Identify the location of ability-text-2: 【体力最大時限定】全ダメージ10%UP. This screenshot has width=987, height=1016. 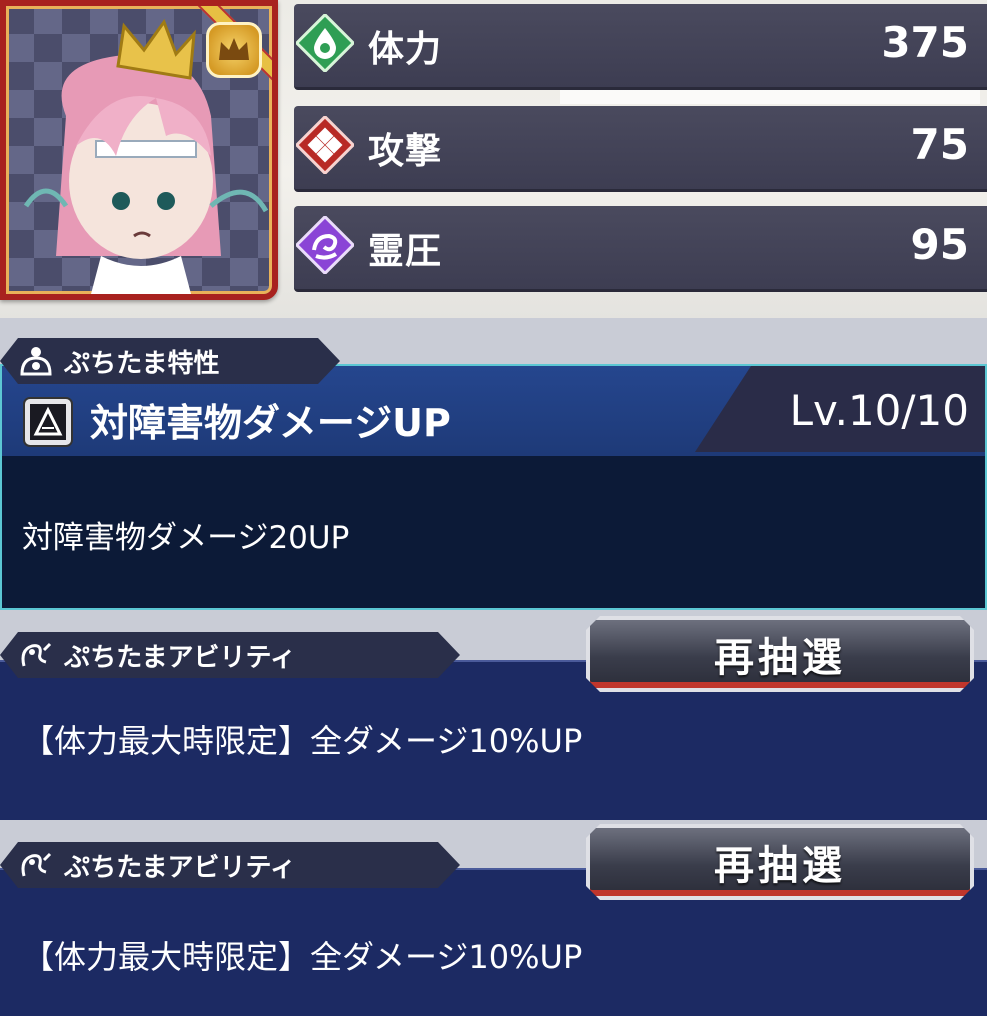
(302, 957).